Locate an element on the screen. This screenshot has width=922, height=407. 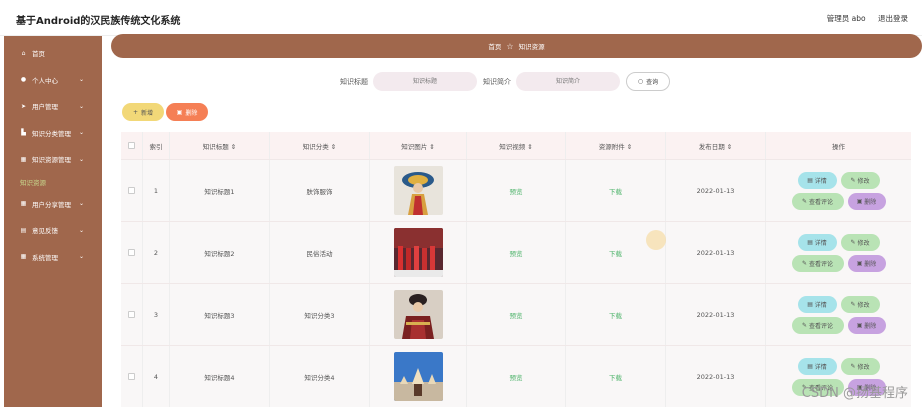
sidebar-item-resources-mgmt: ▦ 知识资源管理 ⌄ is located at coordinates (53, 159).